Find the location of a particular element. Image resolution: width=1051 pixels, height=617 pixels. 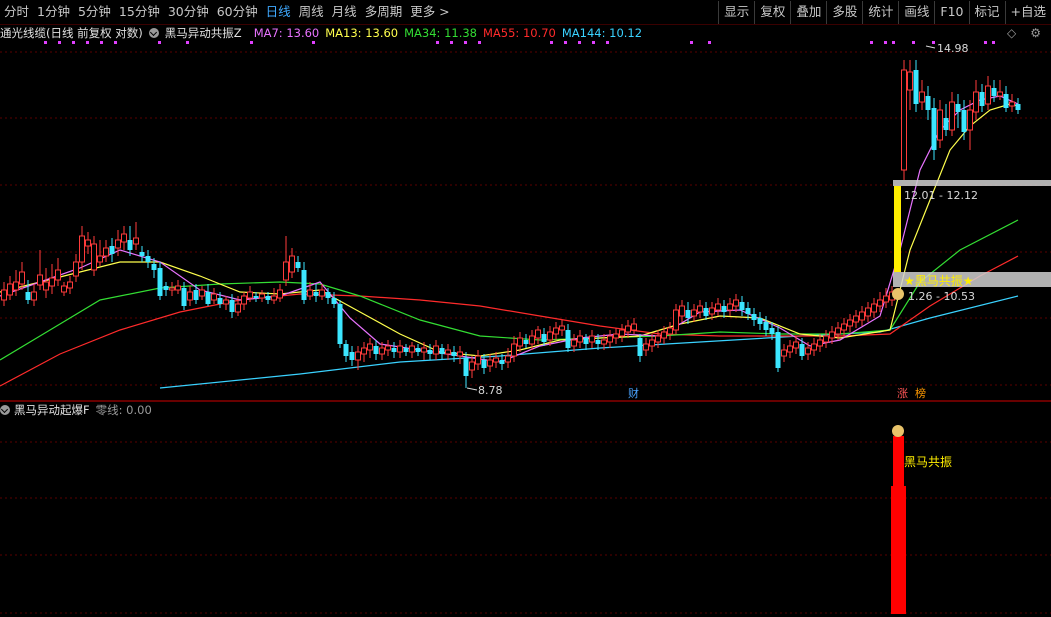

indicator-signal-label: 黑马共振 is located at coordinates (928, 462).